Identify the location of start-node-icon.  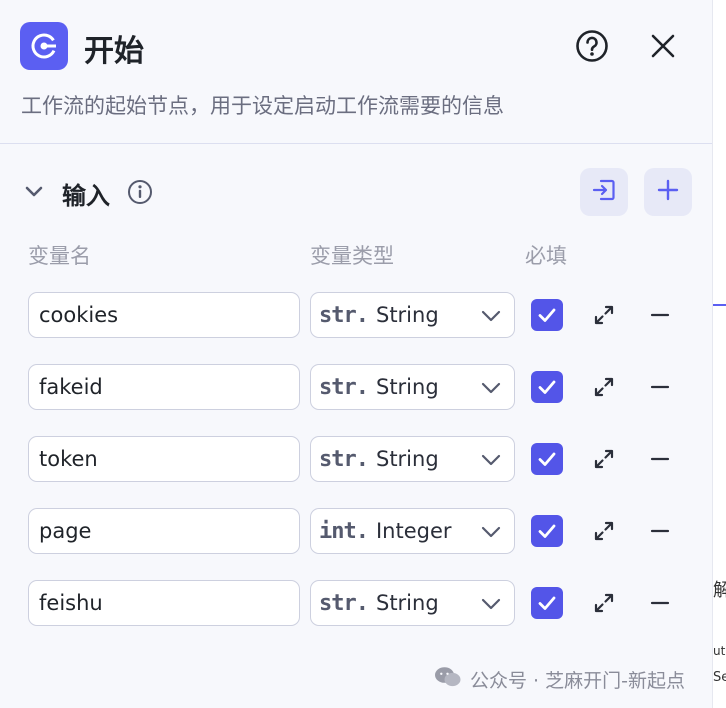
(44, 46).